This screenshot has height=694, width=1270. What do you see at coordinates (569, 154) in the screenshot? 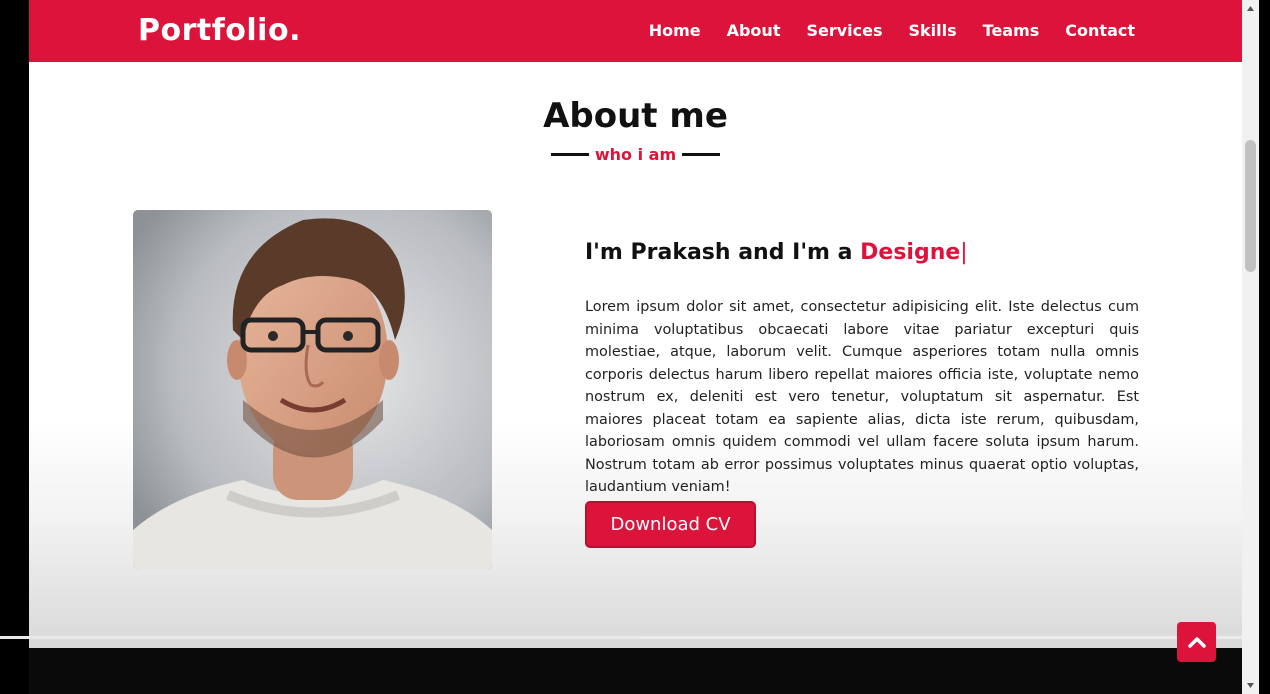
I see `divider-line-left` at bounding box center [569, 154].